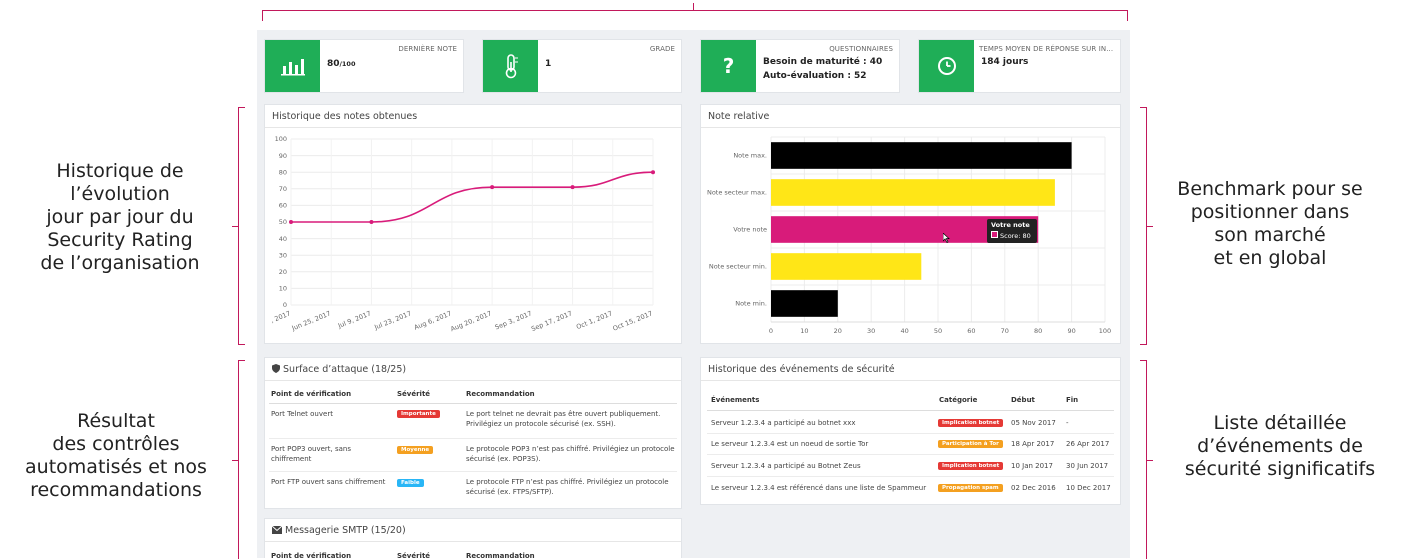 This screenshot has height=560, width=1405. Describe the element at coordinates (510, 66) in the screenshot. I see `thermometer-icon` at that location.